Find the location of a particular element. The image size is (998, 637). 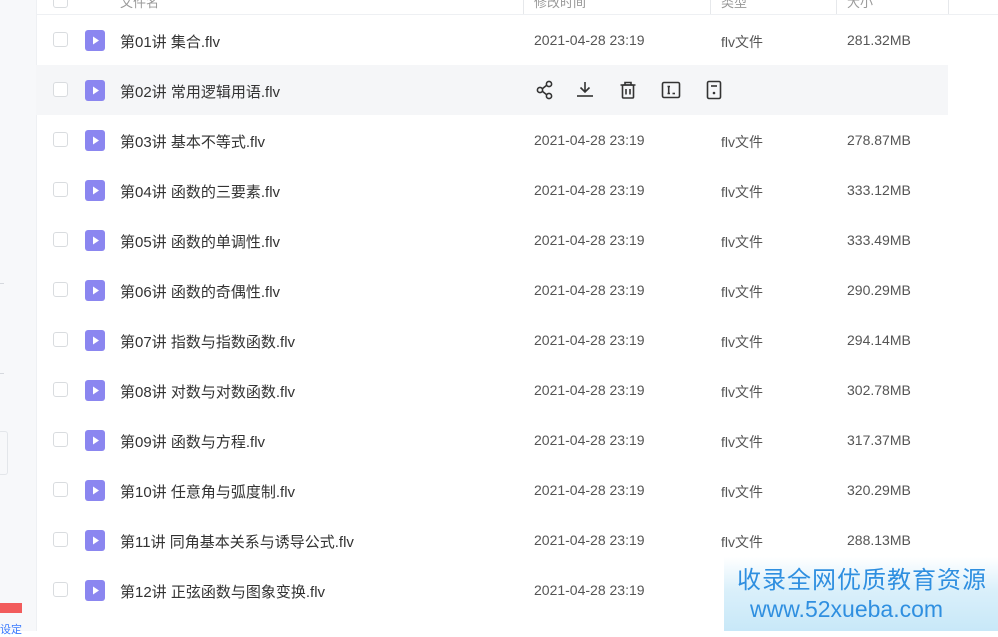

file-size: 294.14MB is located at coordinates (879, 340).